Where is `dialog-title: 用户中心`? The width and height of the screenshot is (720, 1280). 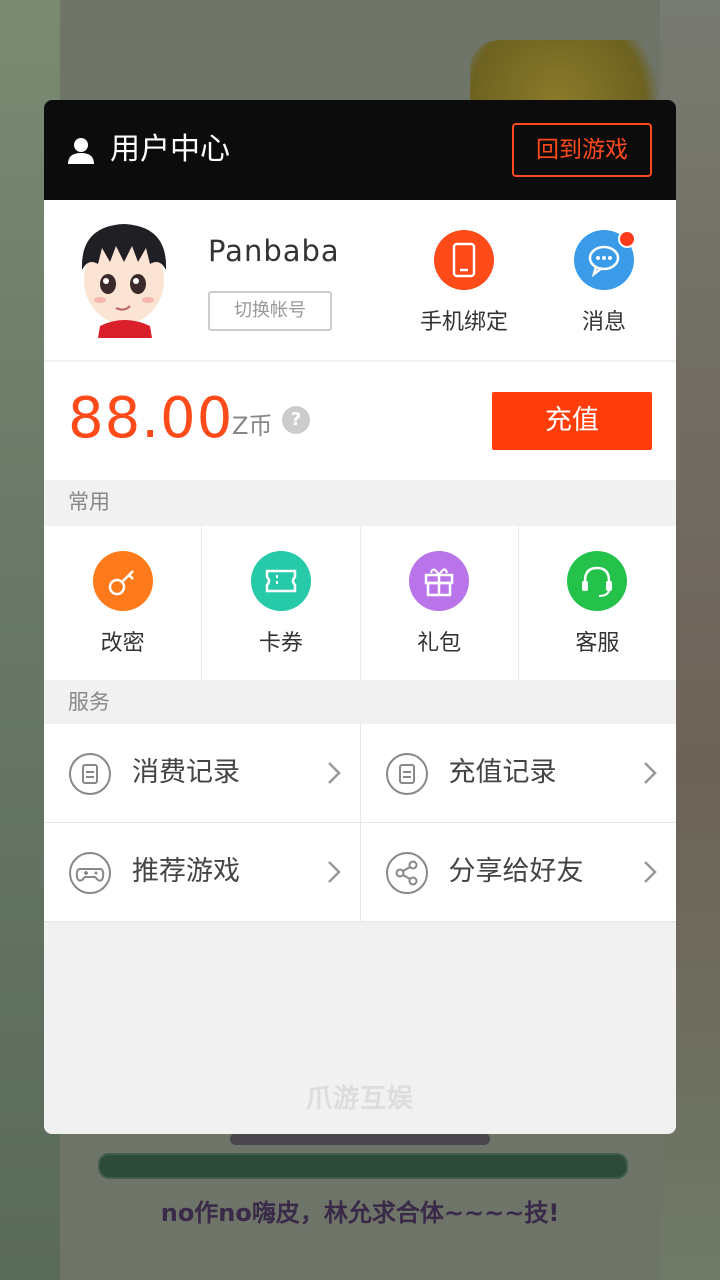
dialog-title: 用户中心 is located at coordinates (170, 149).